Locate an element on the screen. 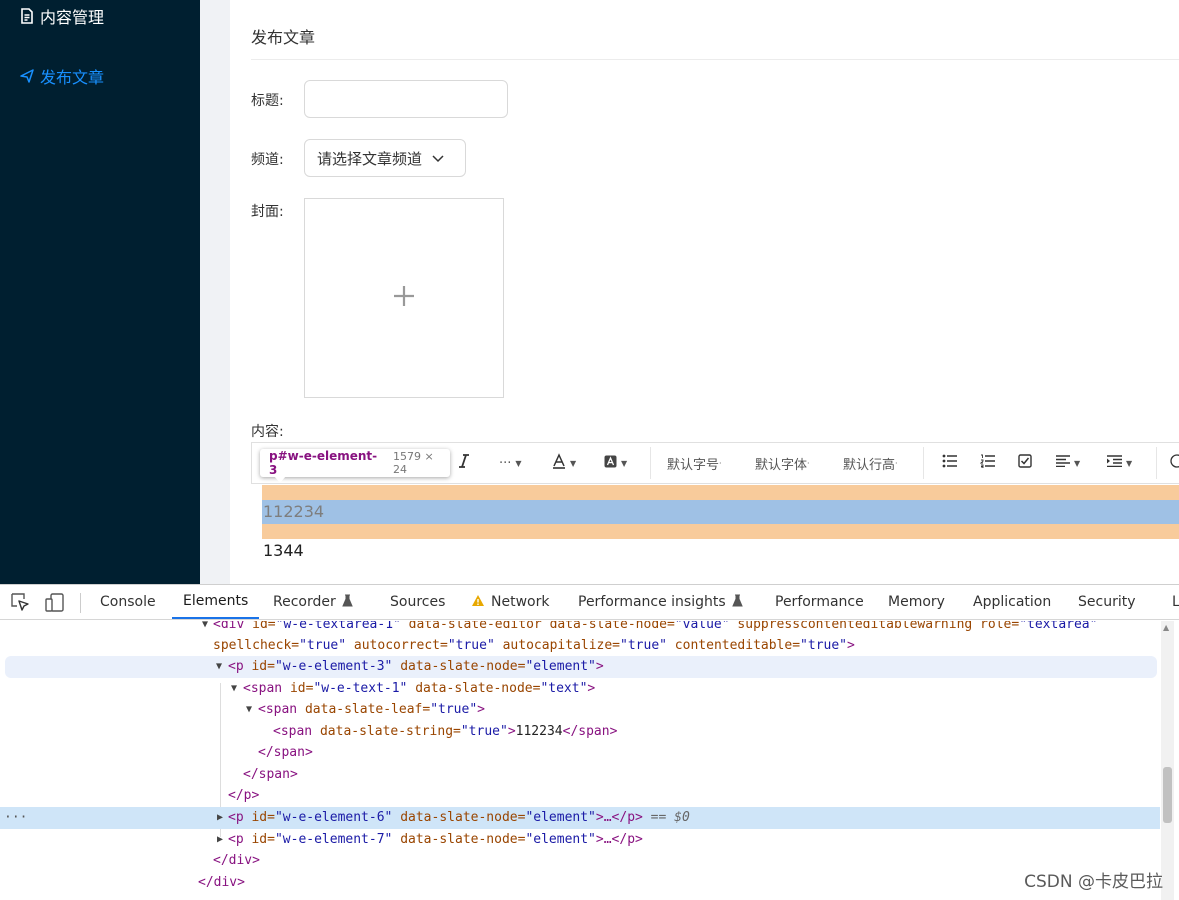 Image resolution: width=1179 pixels, height=900 pixels. divider is located at coordinates (715, 59).